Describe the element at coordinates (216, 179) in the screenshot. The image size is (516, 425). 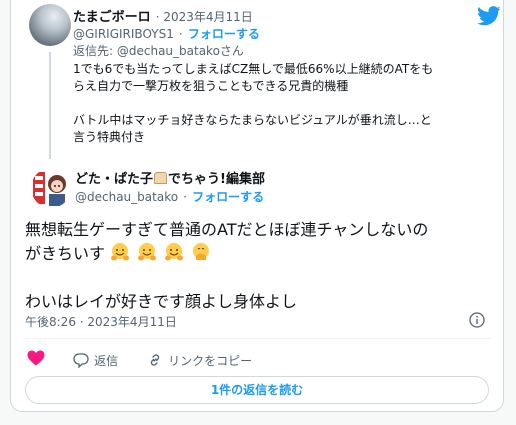
I see `display-name-suffix: でちゃう!編集部` at that location.